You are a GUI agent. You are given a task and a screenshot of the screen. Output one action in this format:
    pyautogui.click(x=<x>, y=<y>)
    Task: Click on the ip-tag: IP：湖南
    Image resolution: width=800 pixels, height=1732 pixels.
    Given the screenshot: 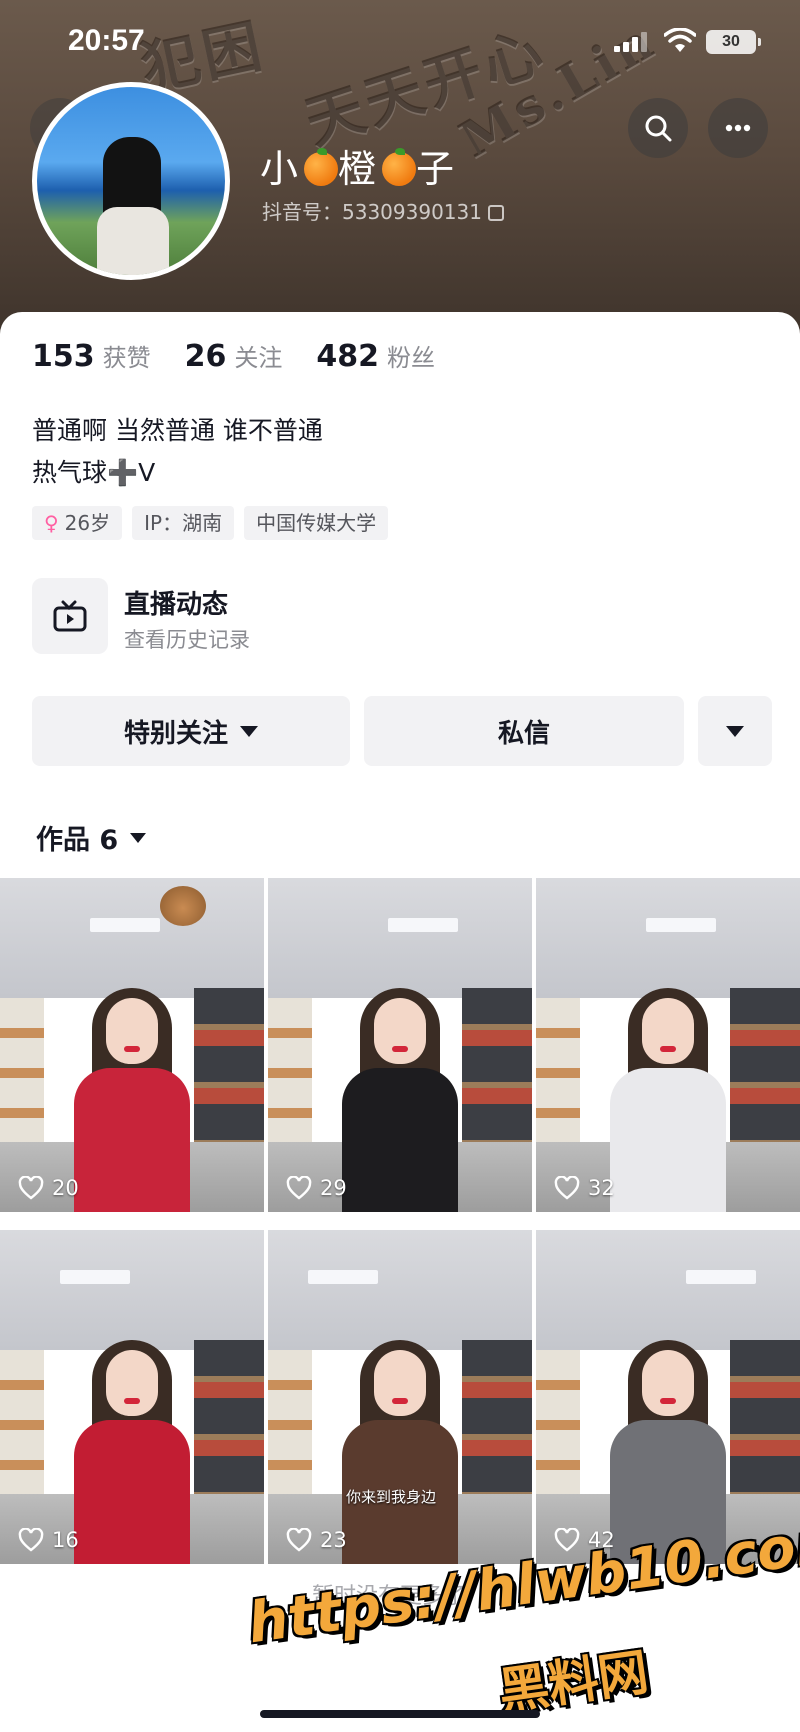 What is the action you would take?
    pyautogui.click(x=183, y=523)
    